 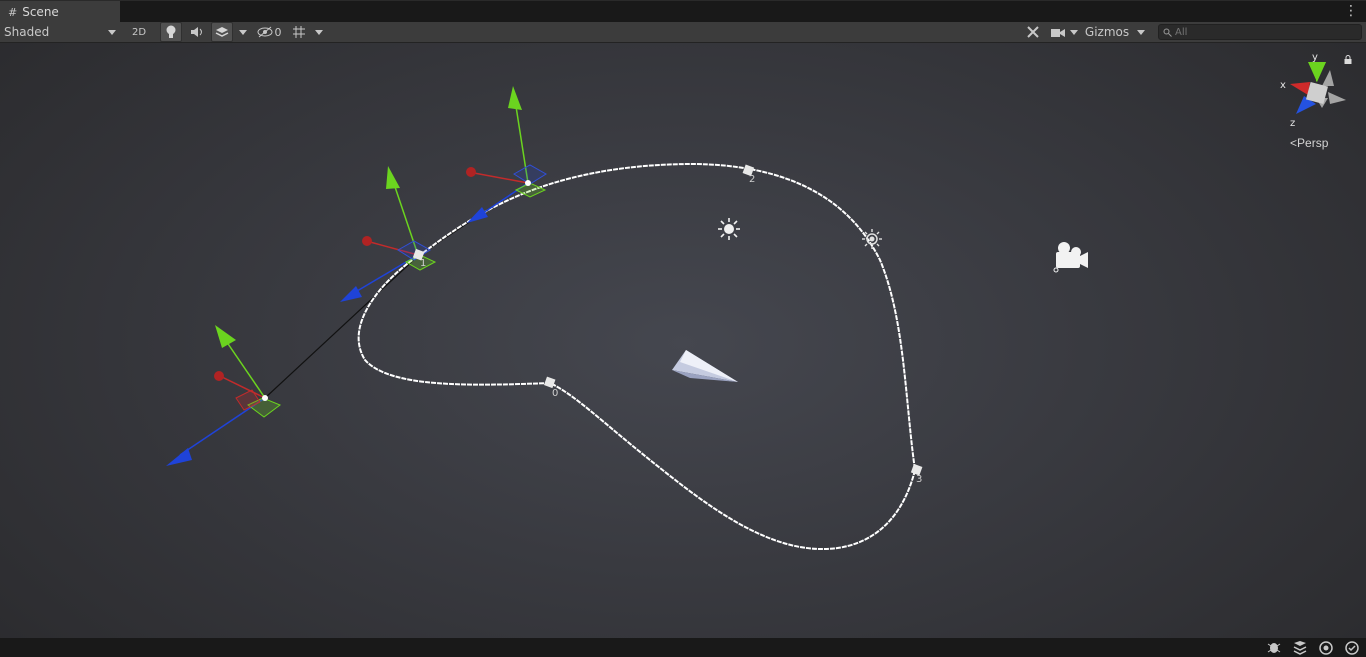 I want to click on gizmos-dropdown, so click(x=1141, y=32).